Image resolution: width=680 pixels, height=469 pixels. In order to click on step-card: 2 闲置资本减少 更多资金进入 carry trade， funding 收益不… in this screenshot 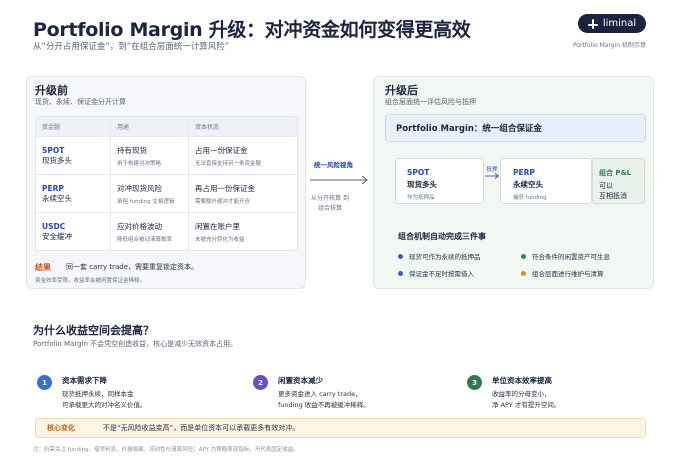, I will do `click(311, 393)`.